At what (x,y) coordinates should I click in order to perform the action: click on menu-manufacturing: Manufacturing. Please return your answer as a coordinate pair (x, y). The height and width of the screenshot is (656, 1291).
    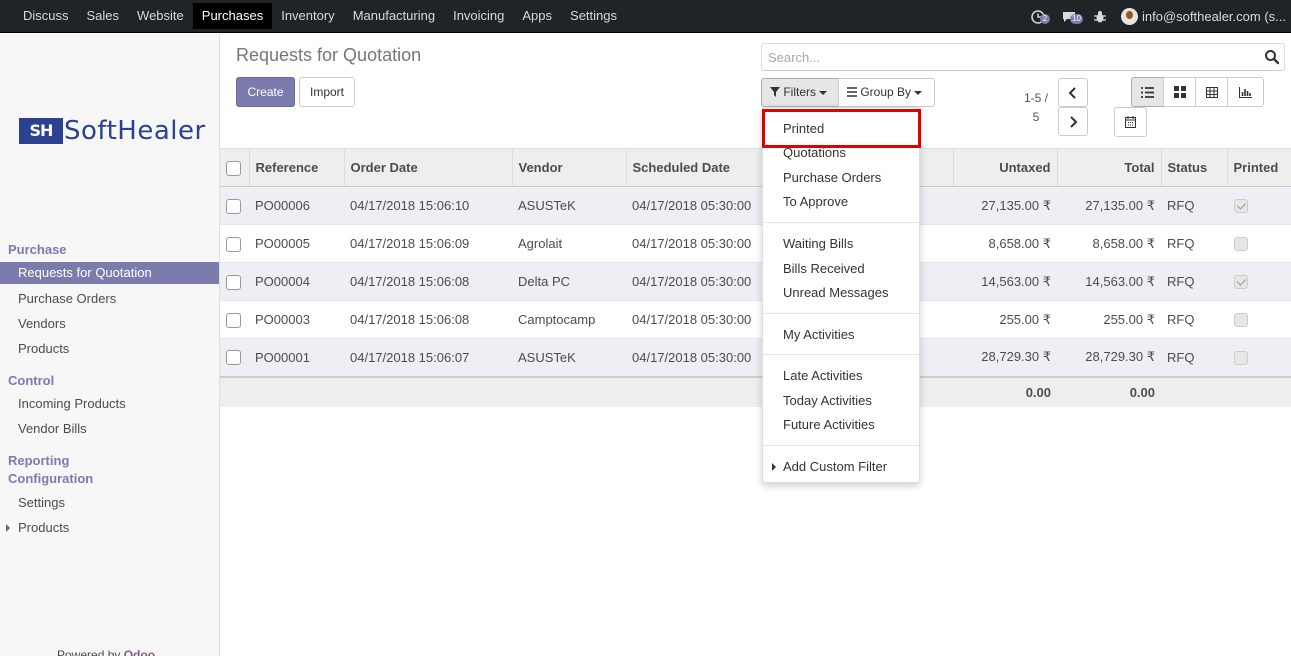
    Looking at the image, I should click on (394, 16).